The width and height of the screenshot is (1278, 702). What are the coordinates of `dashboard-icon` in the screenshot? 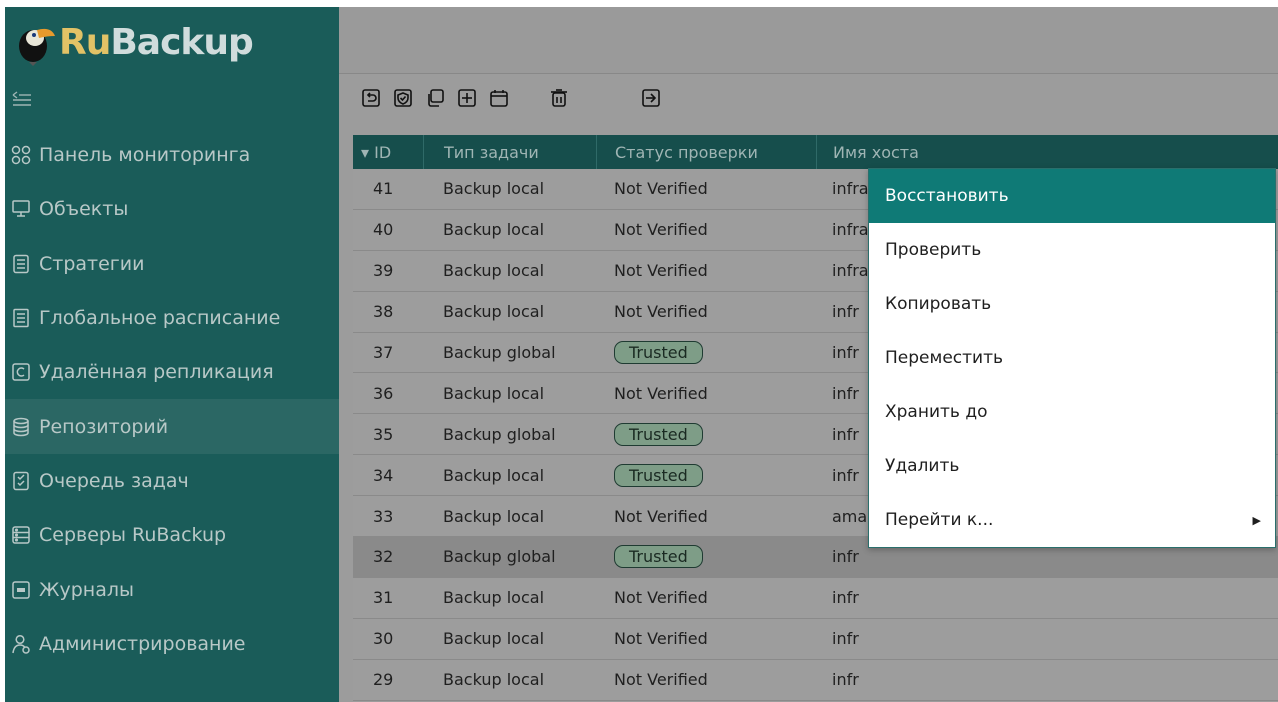 It's located at (21, 155).